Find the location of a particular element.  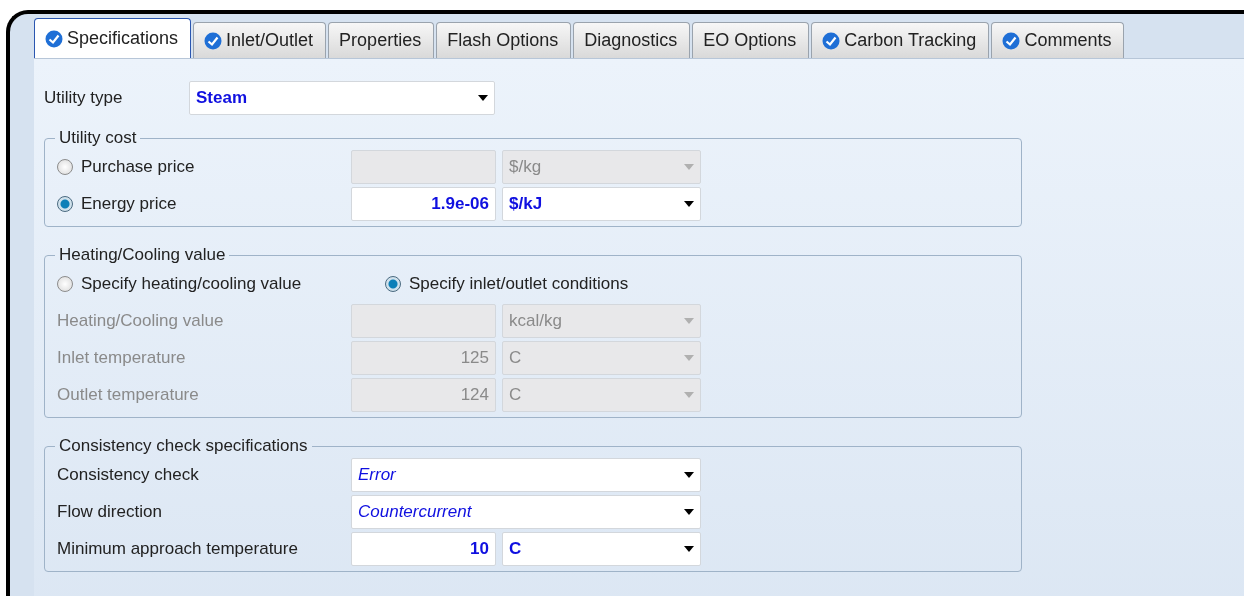

input-field: 1.9e-06 is located at coordinates (423, 203).